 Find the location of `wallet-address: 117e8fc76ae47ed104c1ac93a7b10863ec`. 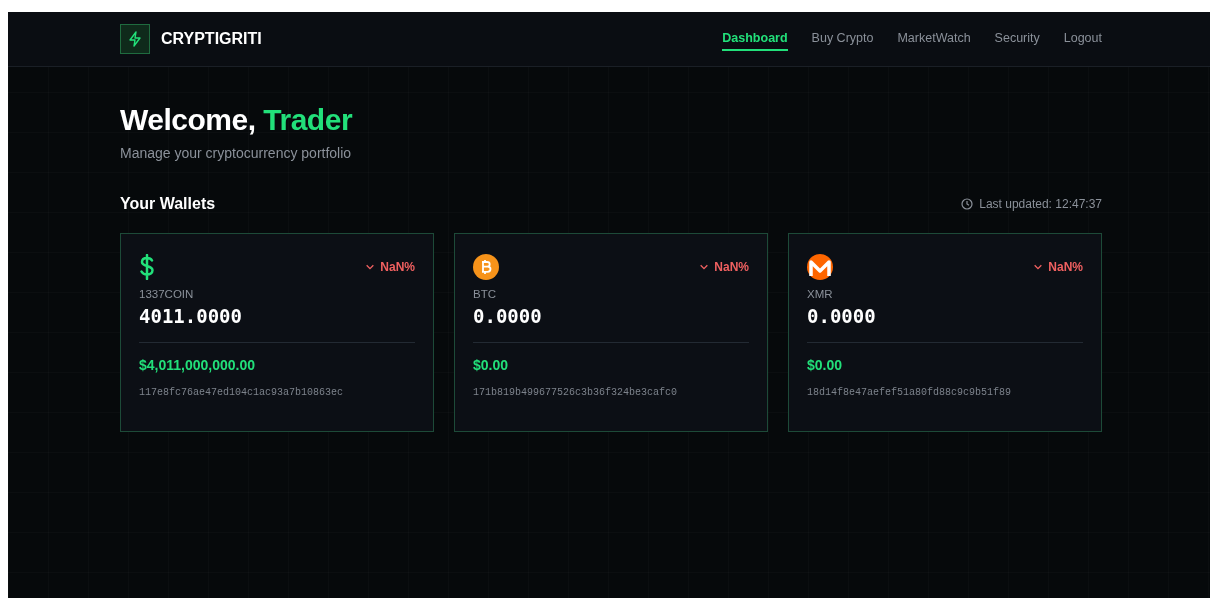

wallet-address: 117e8fc76ae47ed104c1ac93a7b10863ec is located at coordinates (242, 392).